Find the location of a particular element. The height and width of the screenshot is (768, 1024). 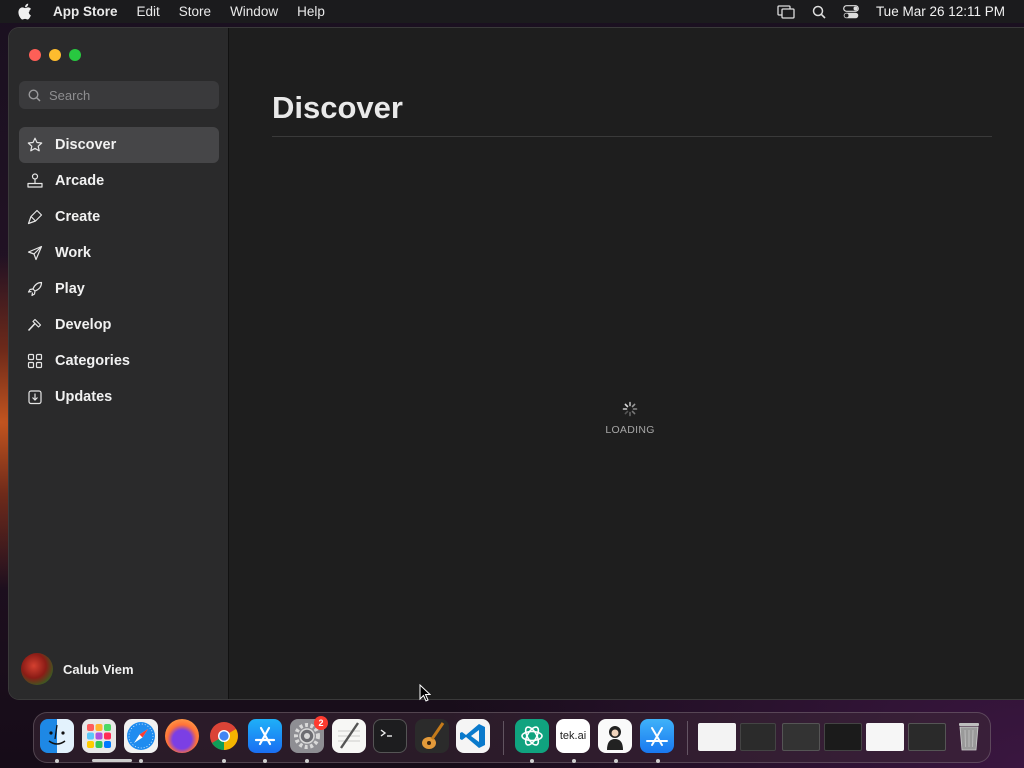

sidebar-item-label: Discover is located at coordinates (86, 145).